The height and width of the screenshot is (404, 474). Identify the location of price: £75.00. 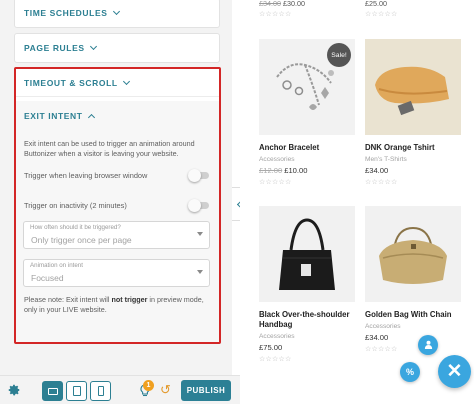
(271, 347).